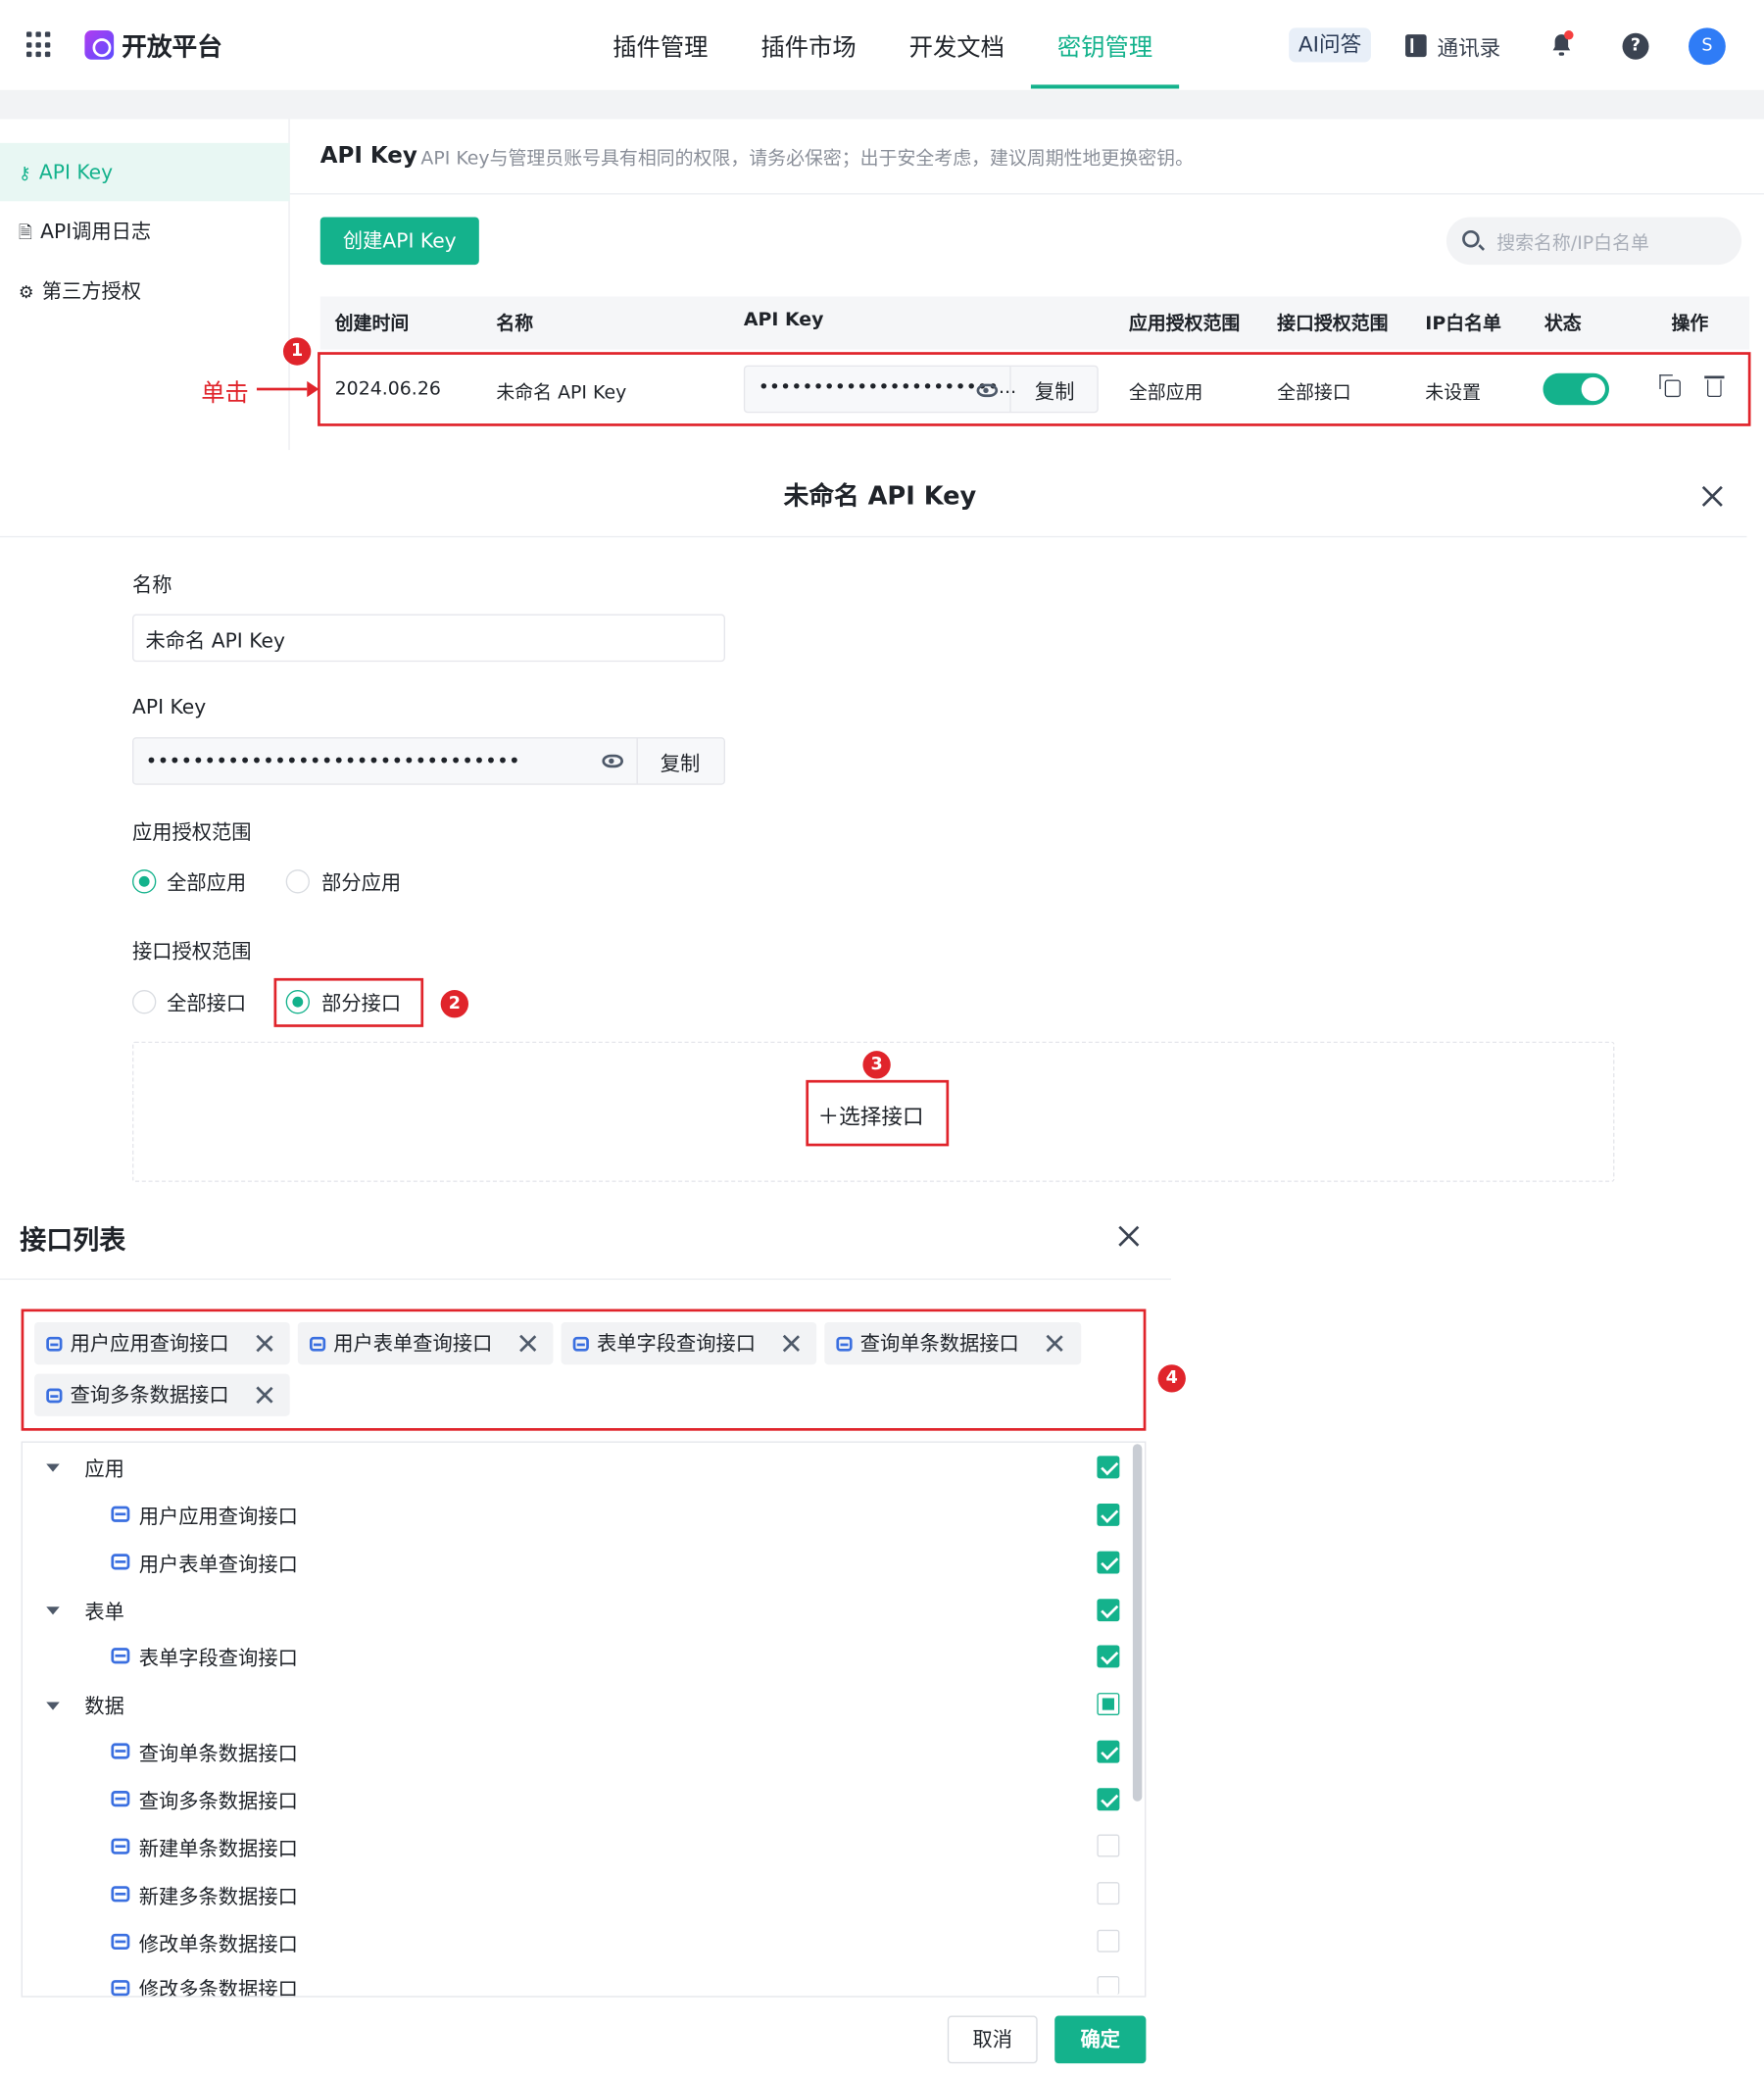 The image size is (1764, 2076). What do you see at coordinates (145, 291) in the screenshot?
I see `sidebar-item-third-party-auth: ⚙ 第三方授权` at bounding box center [145, 291].